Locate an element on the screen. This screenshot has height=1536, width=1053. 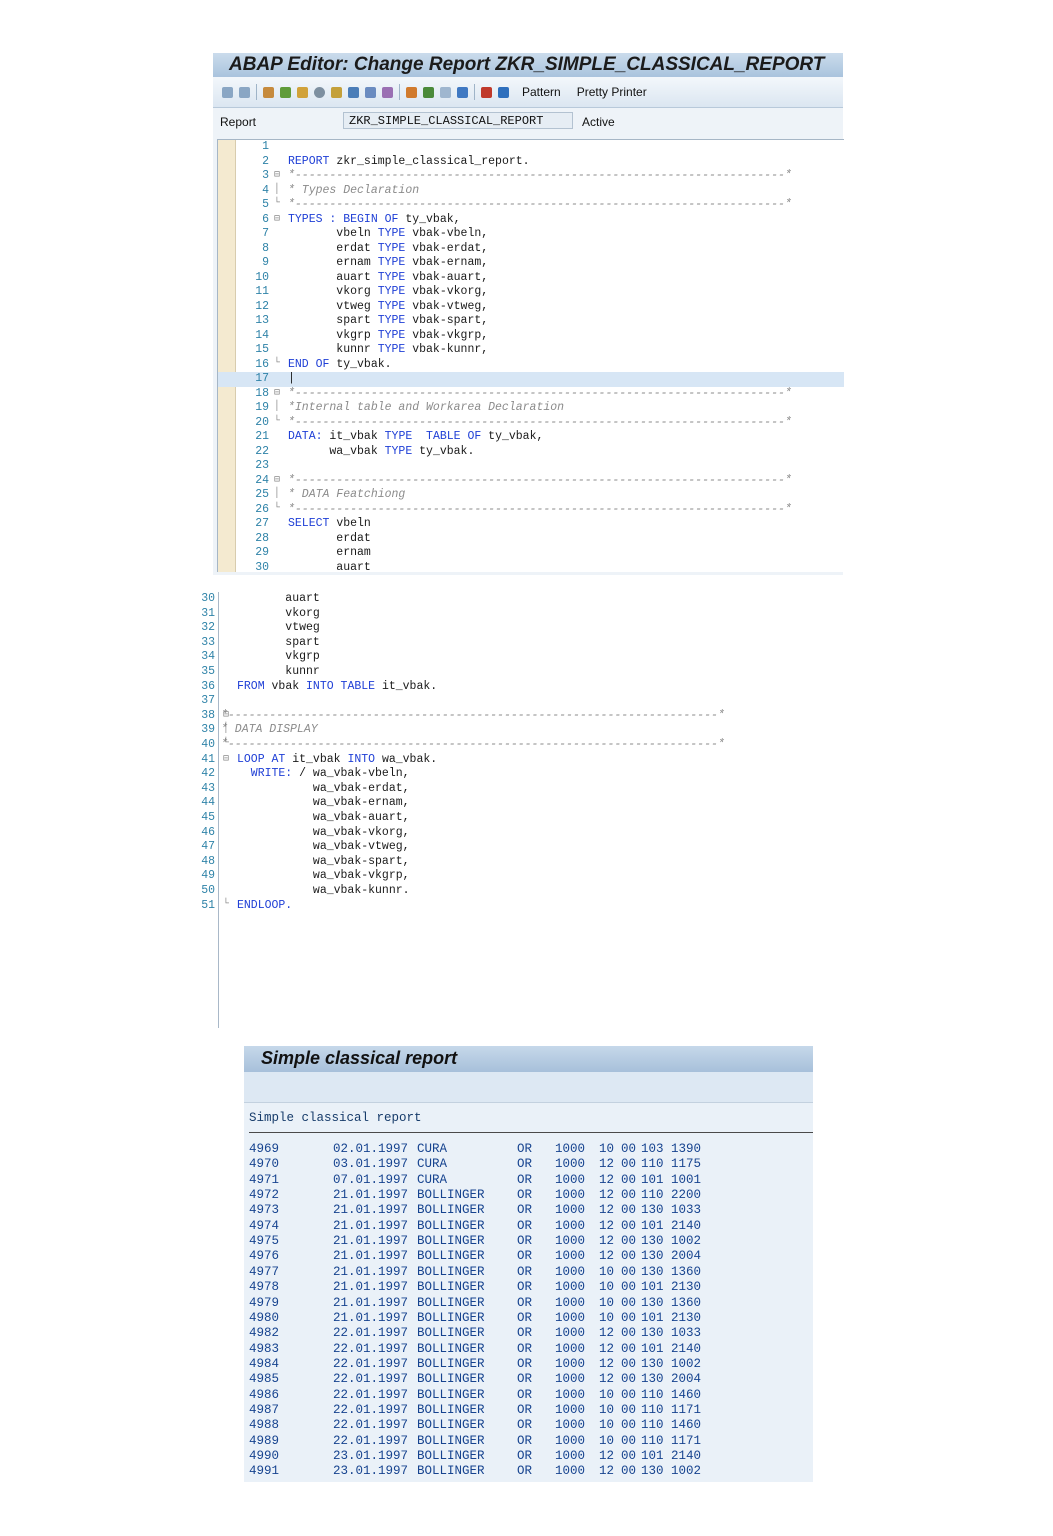
code-line: 23 is located at coordinates (531, 466).